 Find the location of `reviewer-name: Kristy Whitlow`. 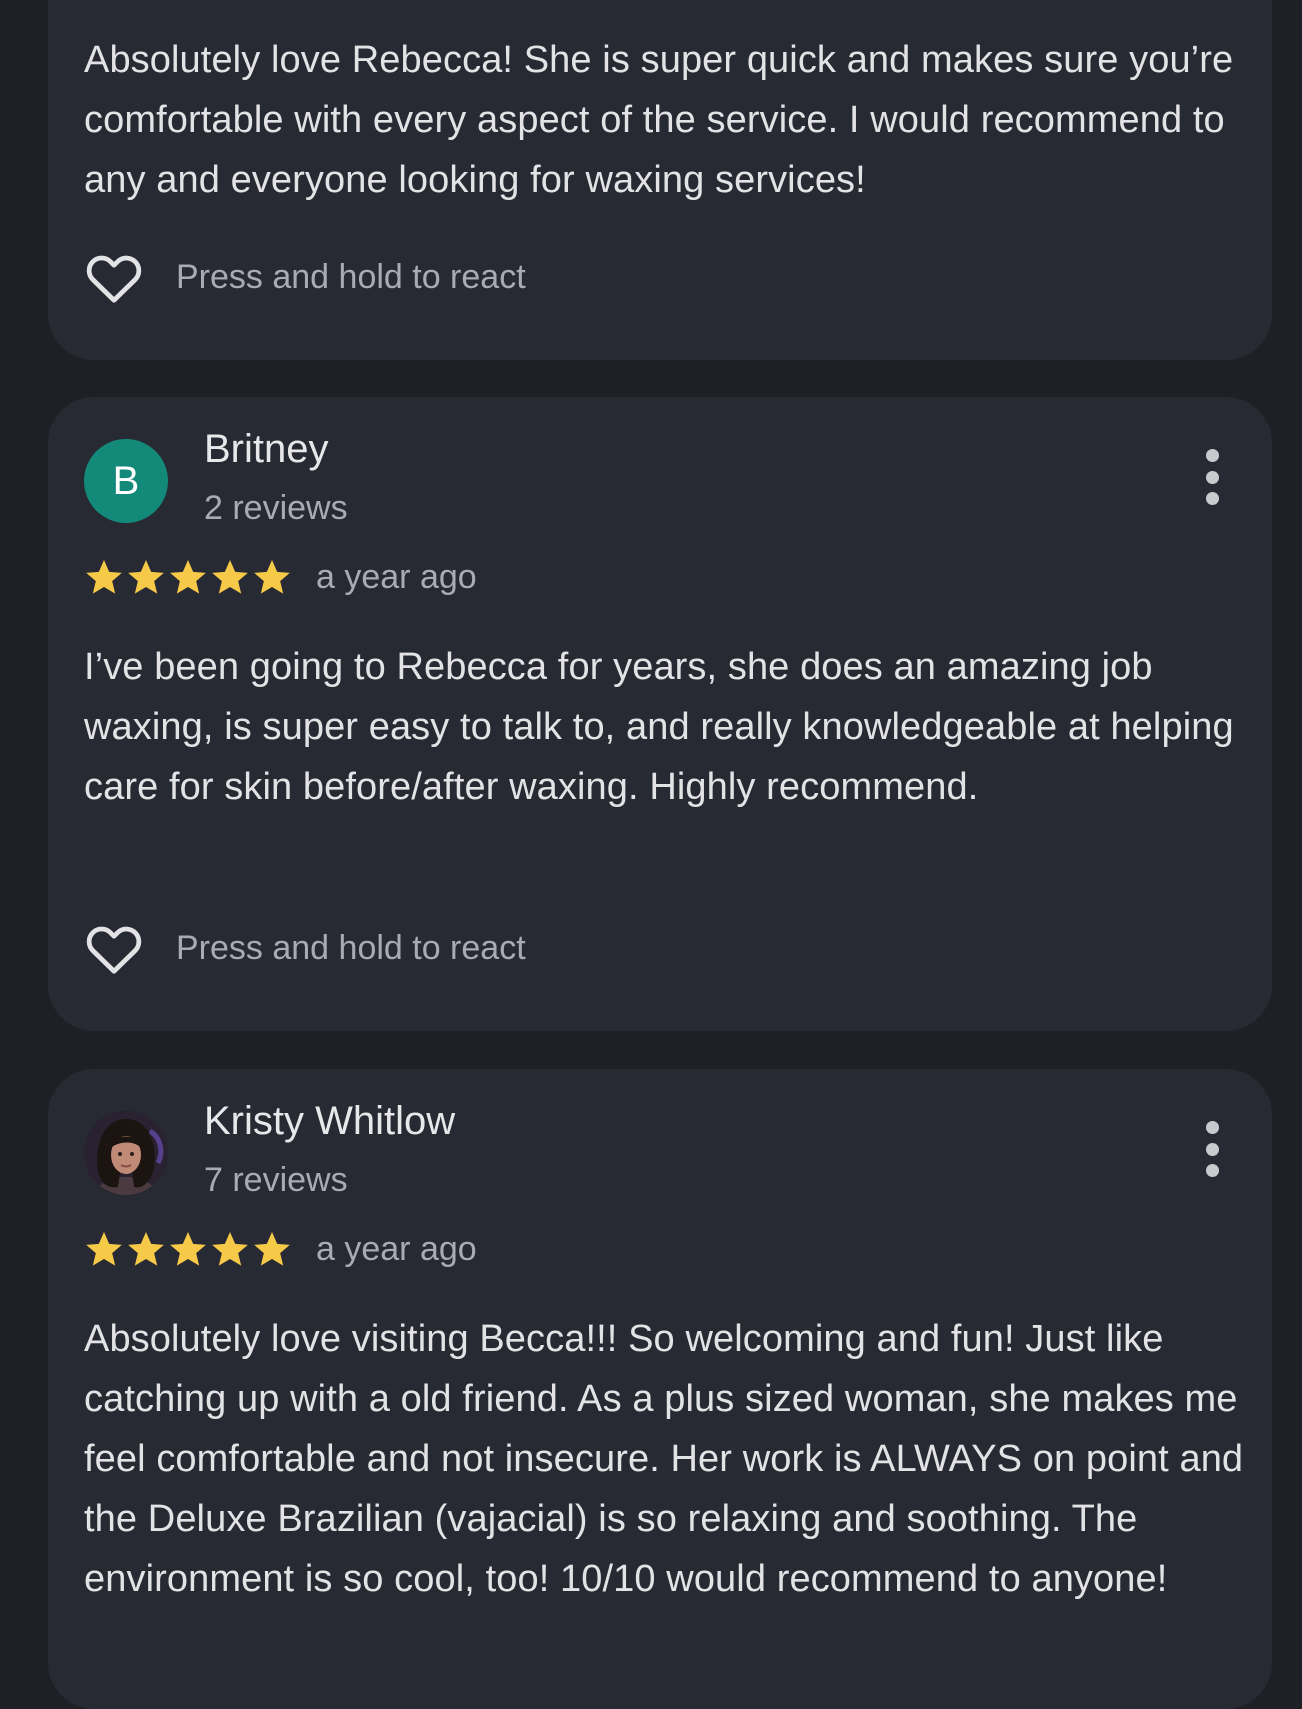

reviewer-name: Kristy Whitlow is located at coordinates (329, 1121).